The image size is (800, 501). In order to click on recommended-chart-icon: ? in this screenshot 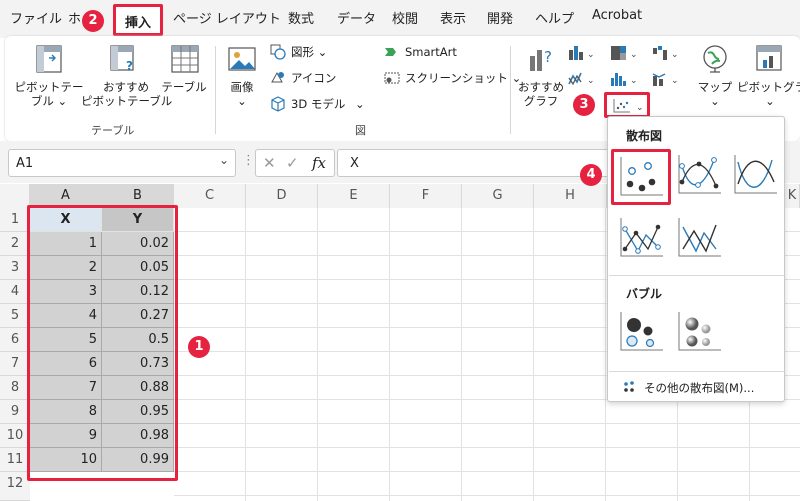, I will do `click(541, 59)`.